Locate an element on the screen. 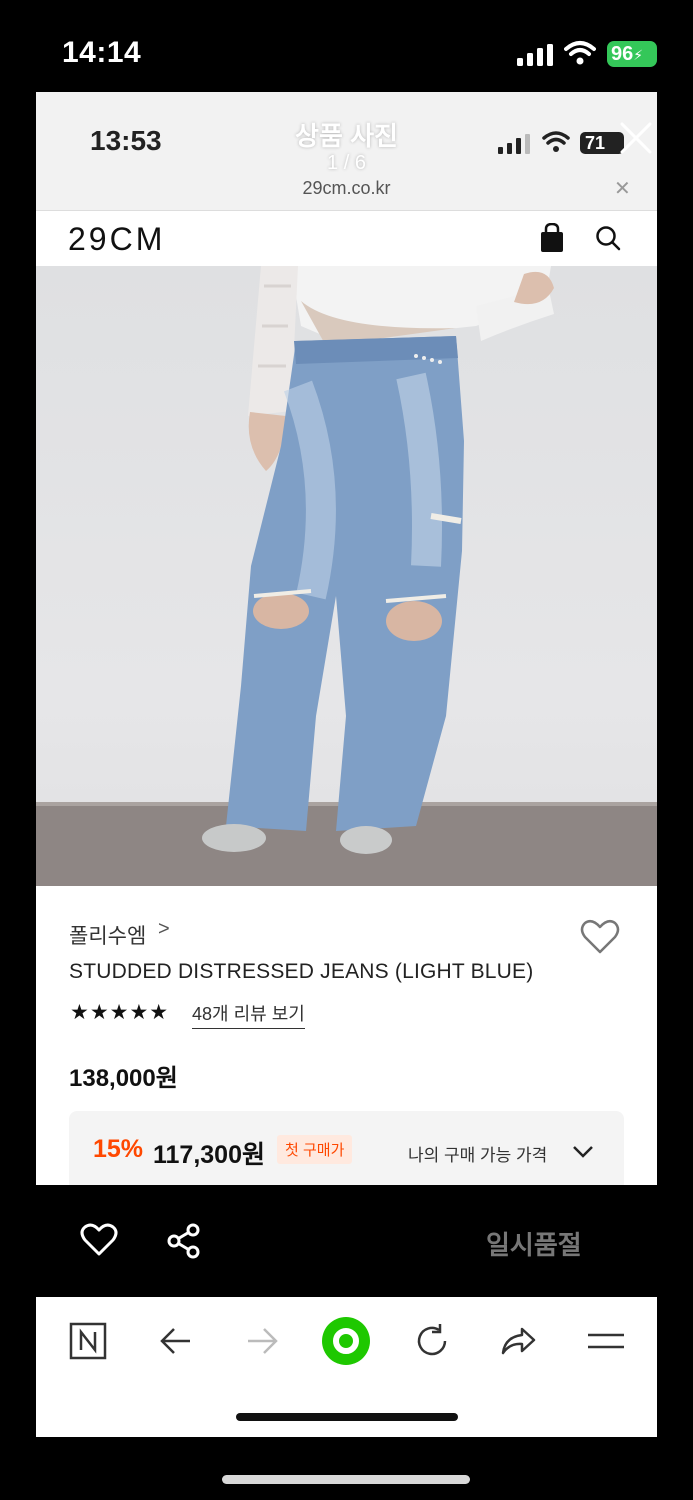 The width and height of the screenshot is (693, 1500). viewer-page-counter: 1 / 6 is located at coordinates (346, 163).